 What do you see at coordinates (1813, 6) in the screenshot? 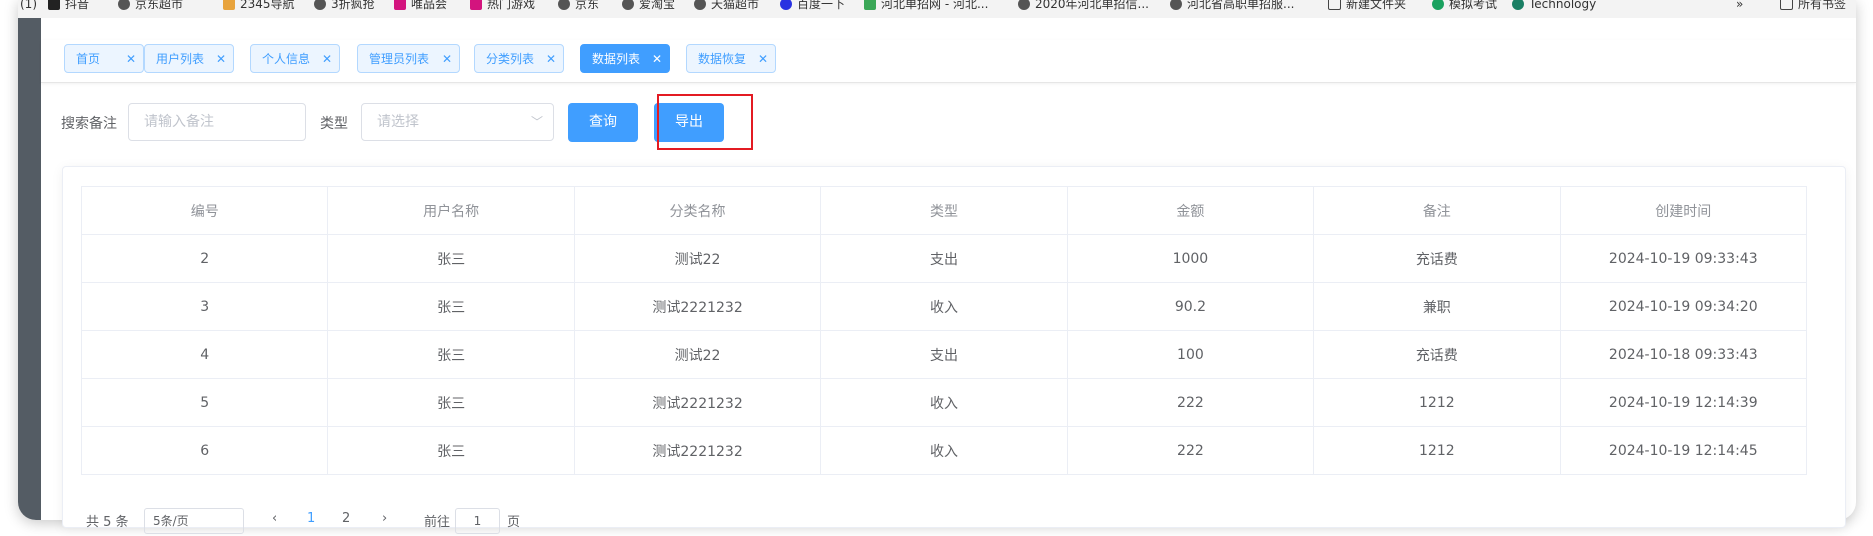
I see `bookmark-all-bookmarks: 所有书签` at bounding box center [1813, 6].